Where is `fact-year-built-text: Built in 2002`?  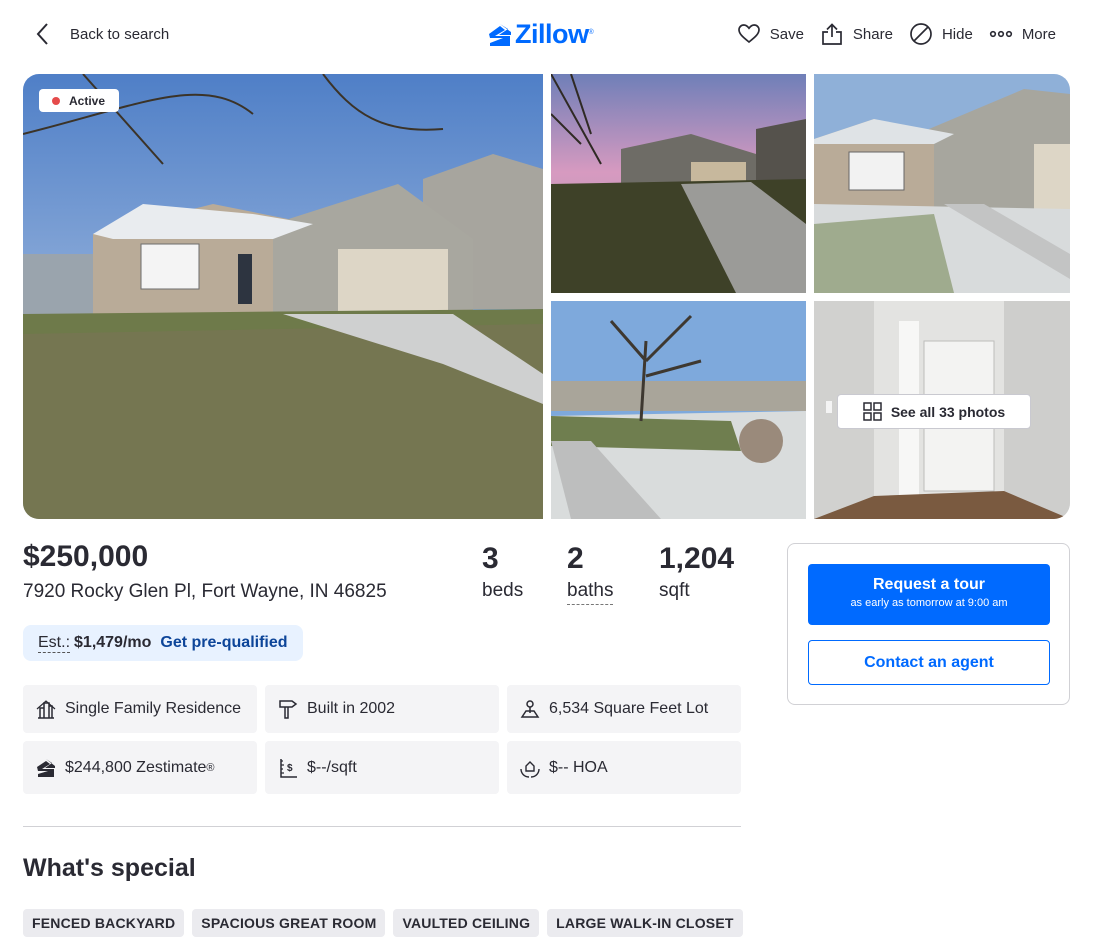 fact-year-built-text: Built in 2002 is located at coordinates (351, 708).